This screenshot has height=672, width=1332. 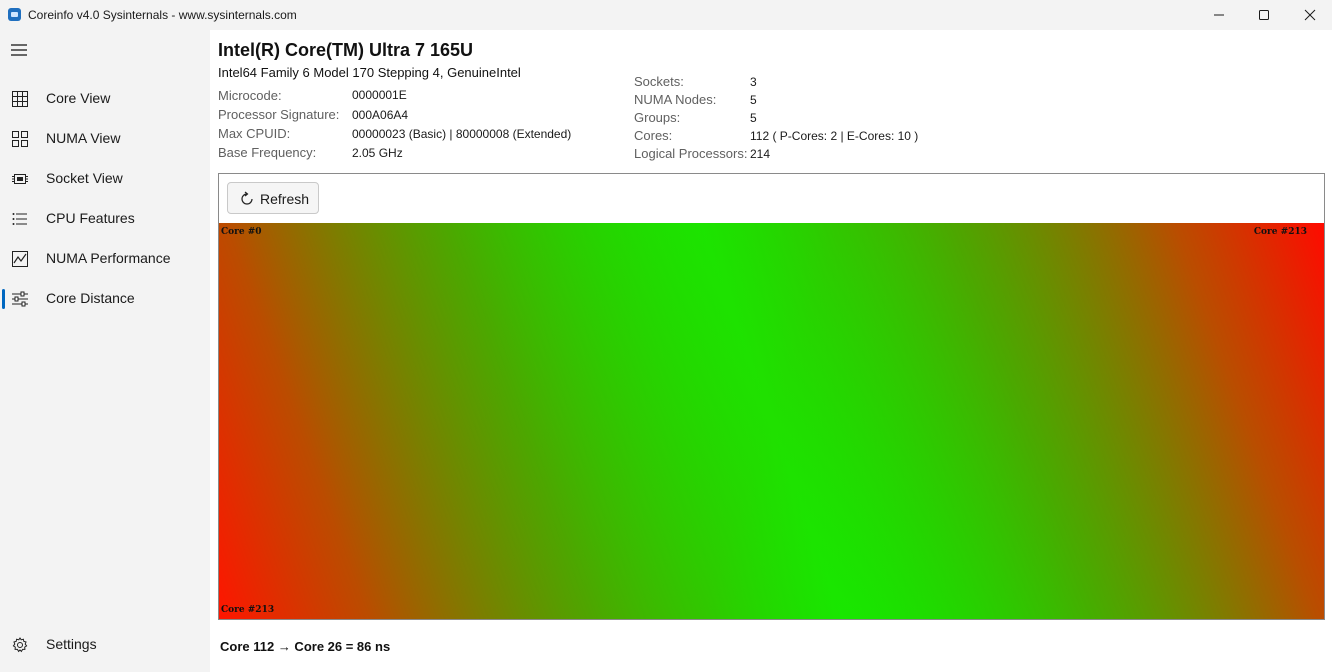 I want to click on sidebar-item-label: Core Distance, so click(x=90, y=298).